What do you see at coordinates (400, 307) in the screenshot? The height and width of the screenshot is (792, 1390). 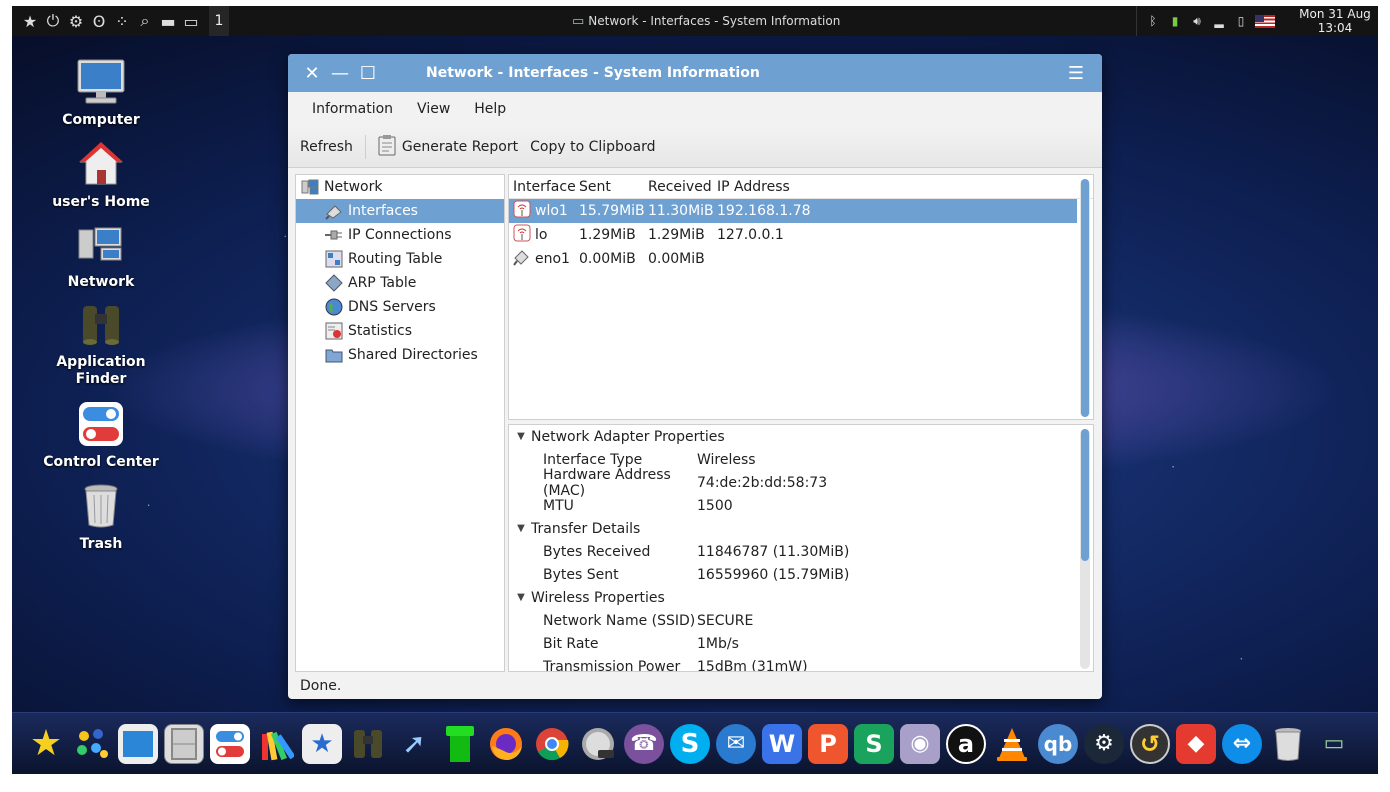 I see `tree-item-dns-servers: DNS Servers` at bounding box center [400, 307].